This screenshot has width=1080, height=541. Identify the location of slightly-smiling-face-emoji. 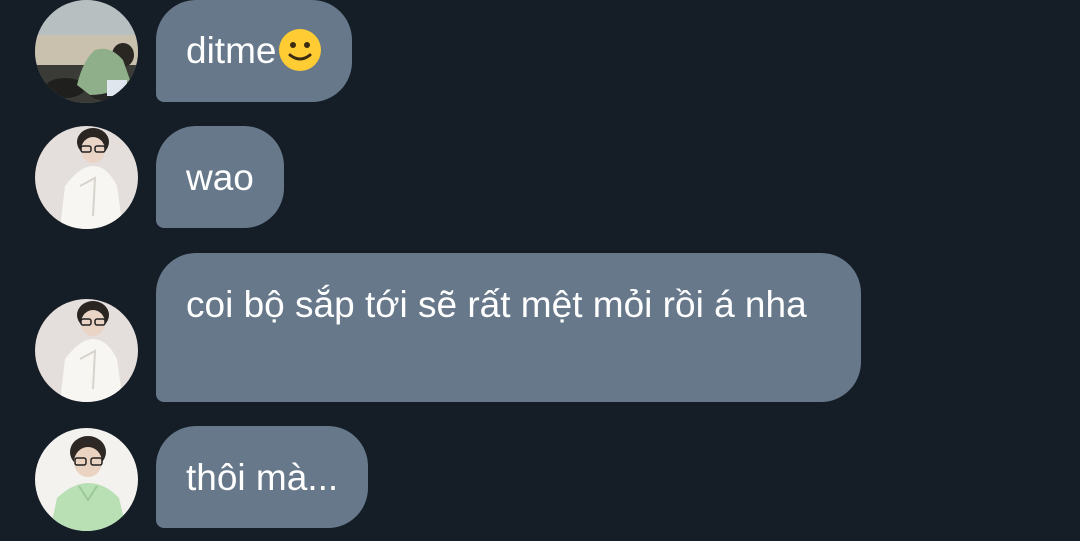
(300, 50).